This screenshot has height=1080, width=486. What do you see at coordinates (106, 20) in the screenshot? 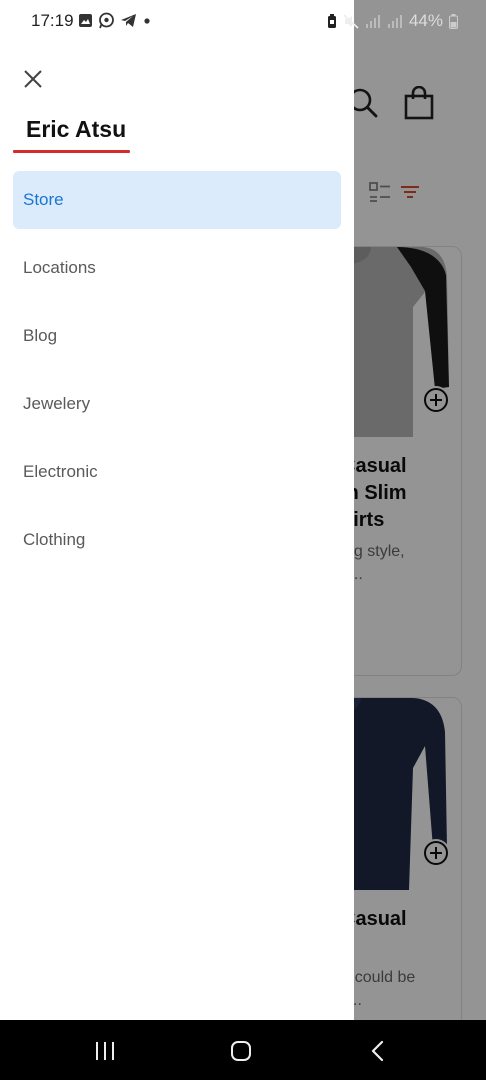
I see `whatsapp-icon` at bounding box center [106, 20].